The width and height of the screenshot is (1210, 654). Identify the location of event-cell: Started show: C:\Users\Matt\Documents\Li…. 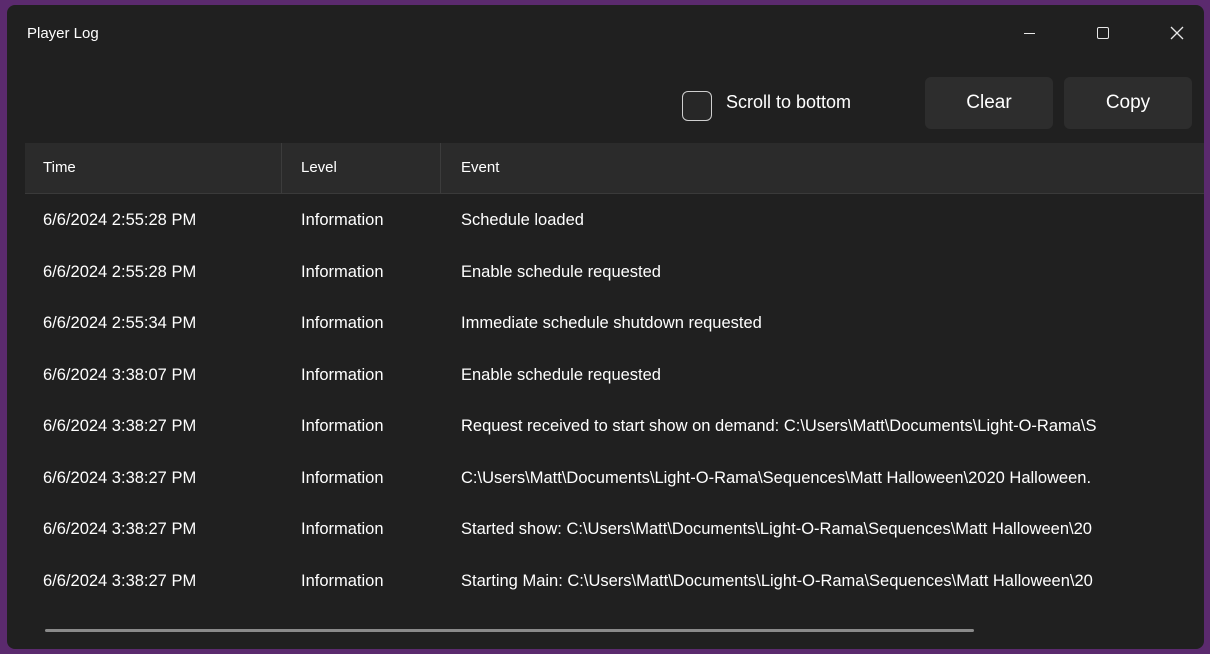
(776, 529).